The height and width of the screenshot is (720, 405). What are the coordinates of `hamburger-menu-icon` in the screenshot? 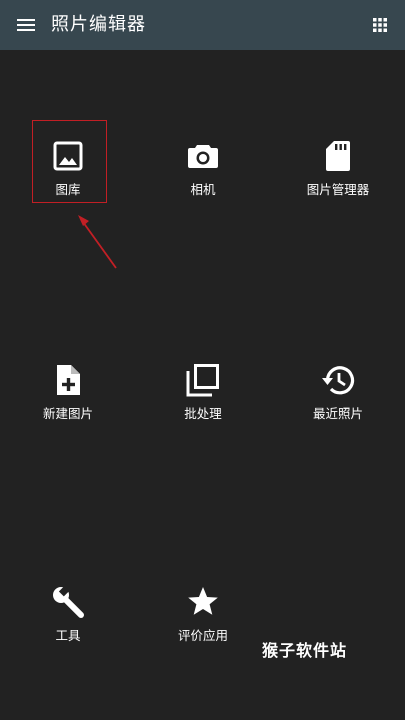 It's located at (26, 25).